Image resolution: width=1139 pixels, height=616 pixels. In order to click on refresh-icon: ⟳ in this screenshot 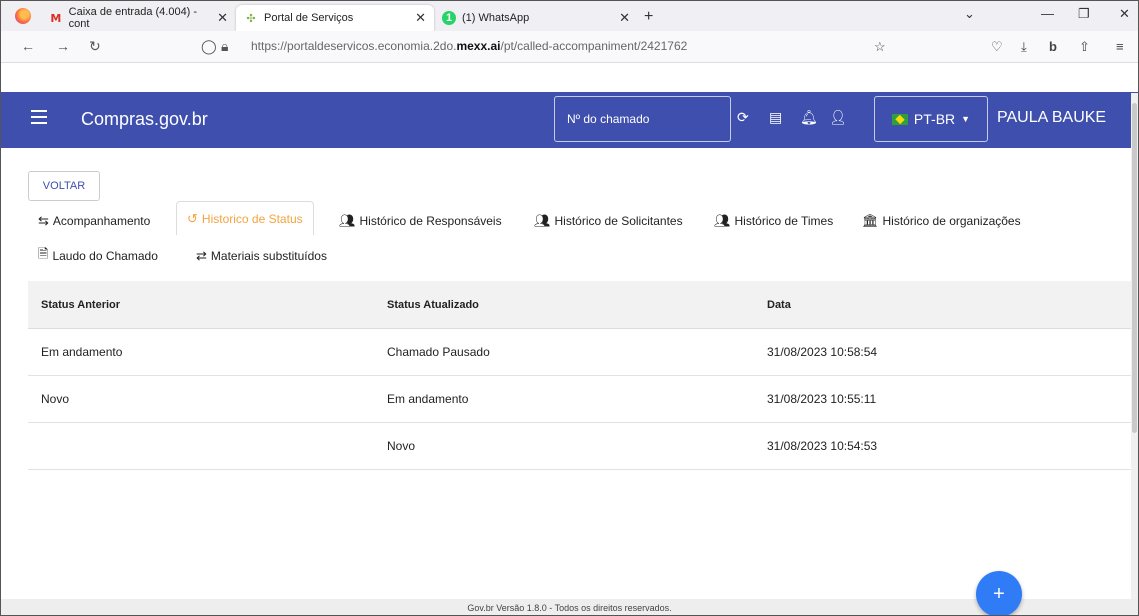, I will do `click(743, 117)`.